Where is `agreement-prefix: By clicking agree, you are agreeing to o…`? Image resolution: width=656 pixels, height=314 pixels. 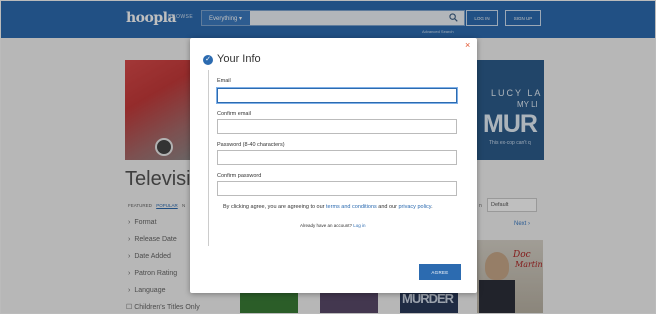 agreement-prefix: By clicking agree, you are agreeing to o… is located at coordinates (275, 207).